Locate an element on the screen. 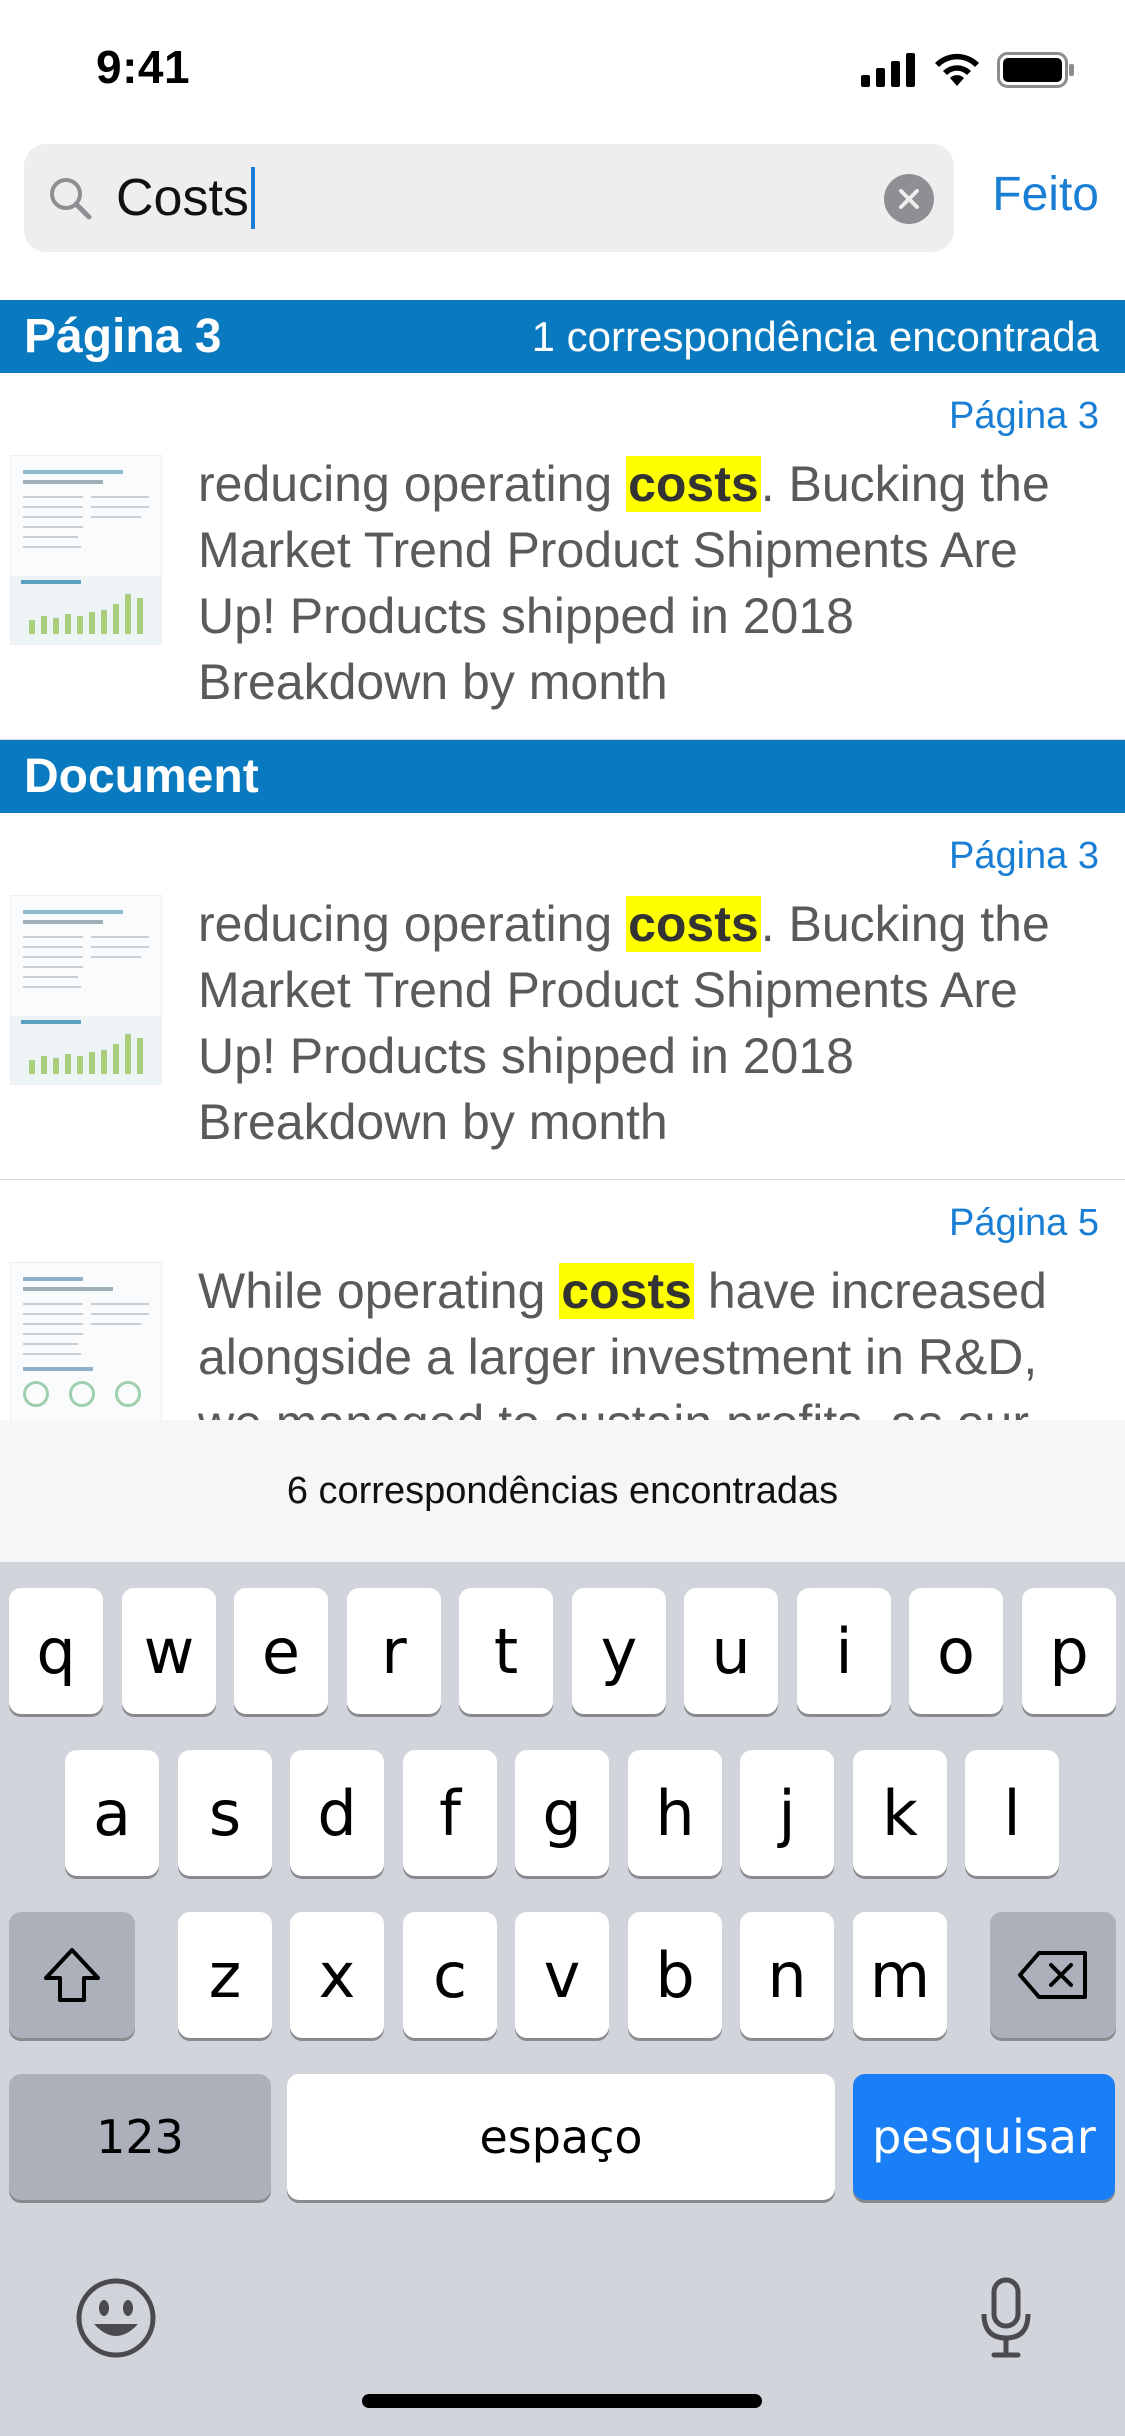 The width and height of the screenshot is (1125, 2436). section-match-count: 1 correspondência encontrada is located at coordinates (815, 336).